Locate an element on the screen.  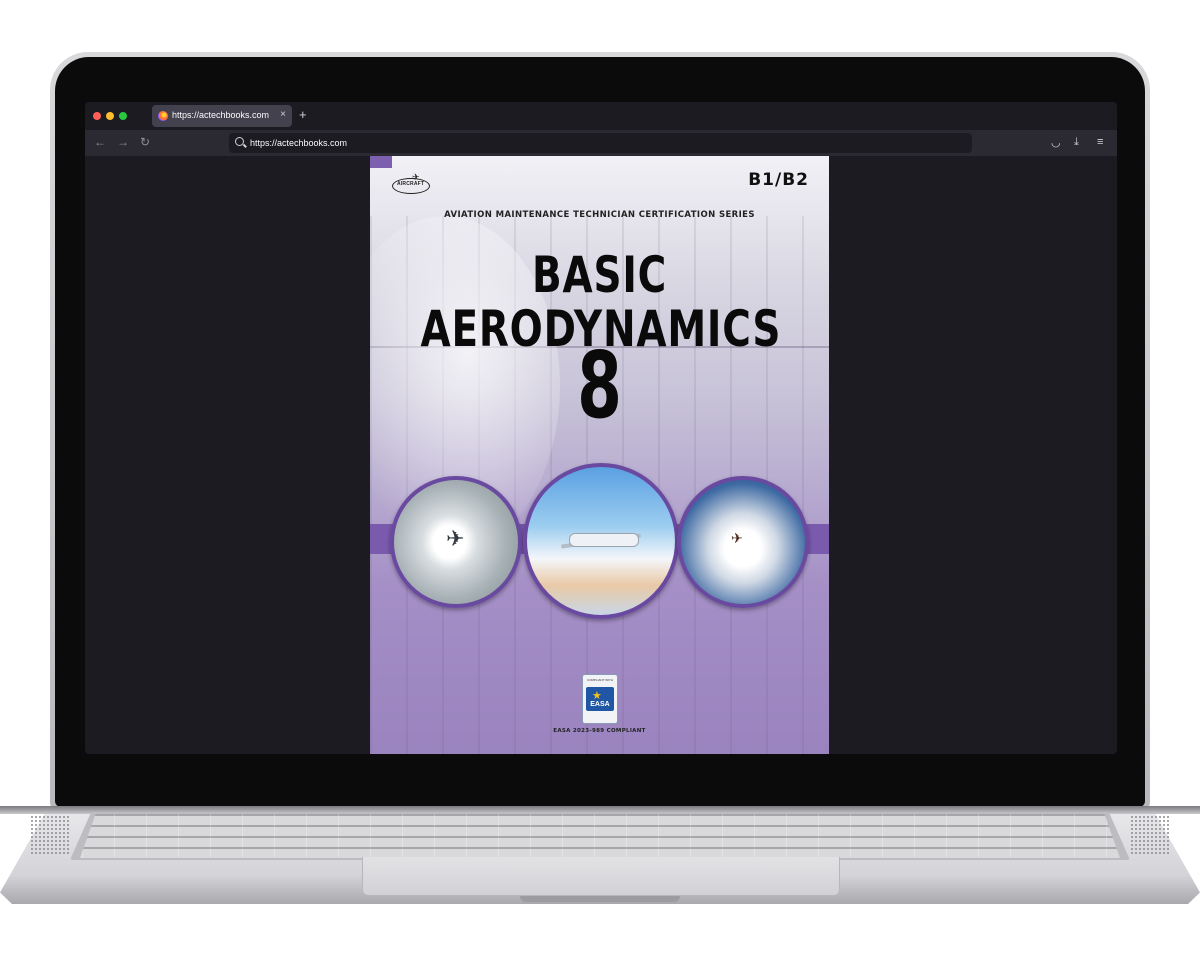
zoom-window-button is located at coordinates (123, 116).